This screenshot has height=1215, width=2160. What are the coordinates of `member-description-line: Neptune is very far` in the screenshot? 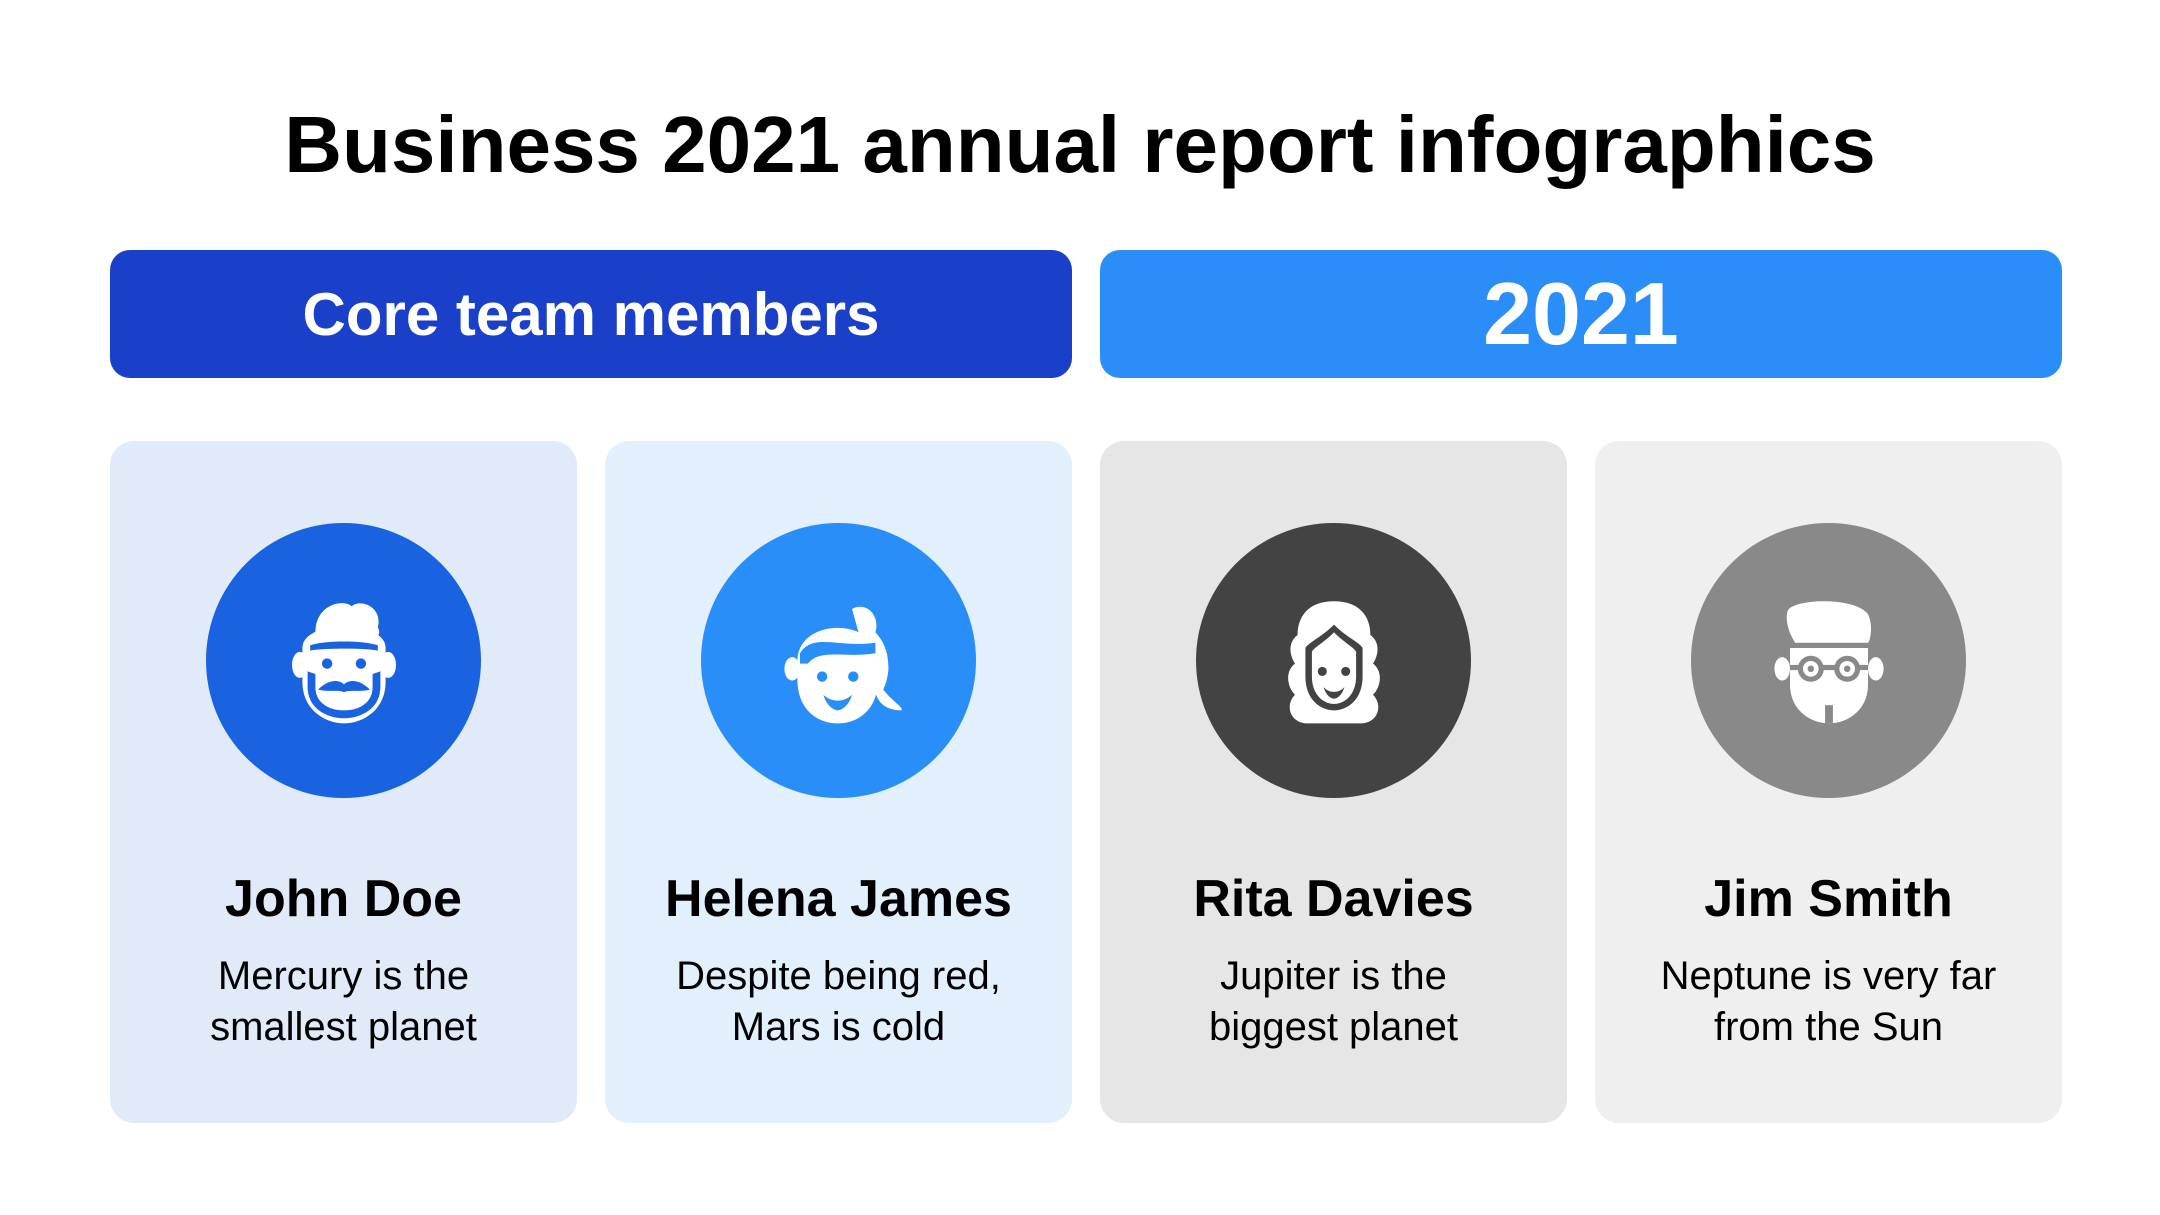 It's located at (1828, 976).